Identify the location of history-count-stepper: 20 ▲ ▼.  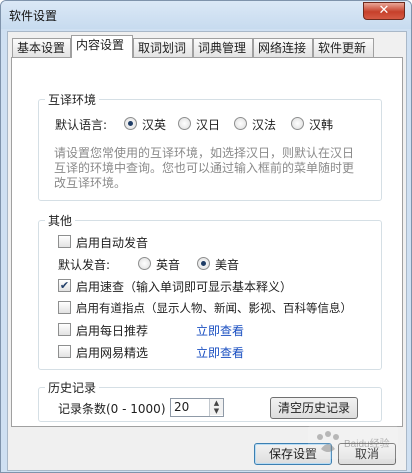
(197, 407).